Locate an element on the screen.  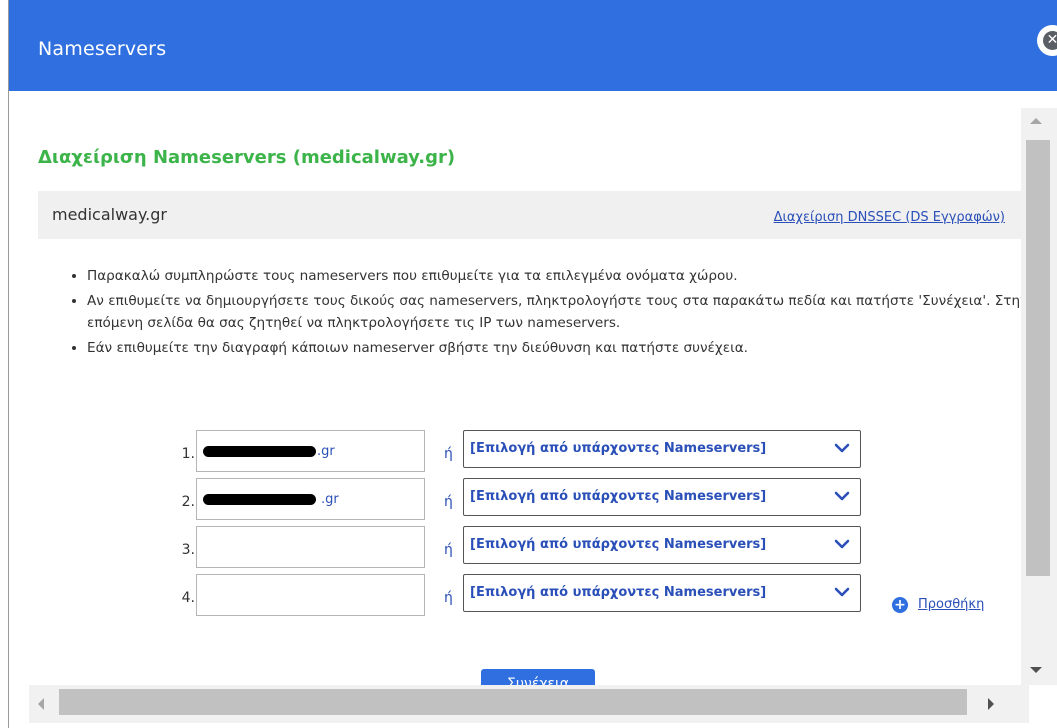
scroll-down-arrow-icon is located at coordinates (1036, 670).